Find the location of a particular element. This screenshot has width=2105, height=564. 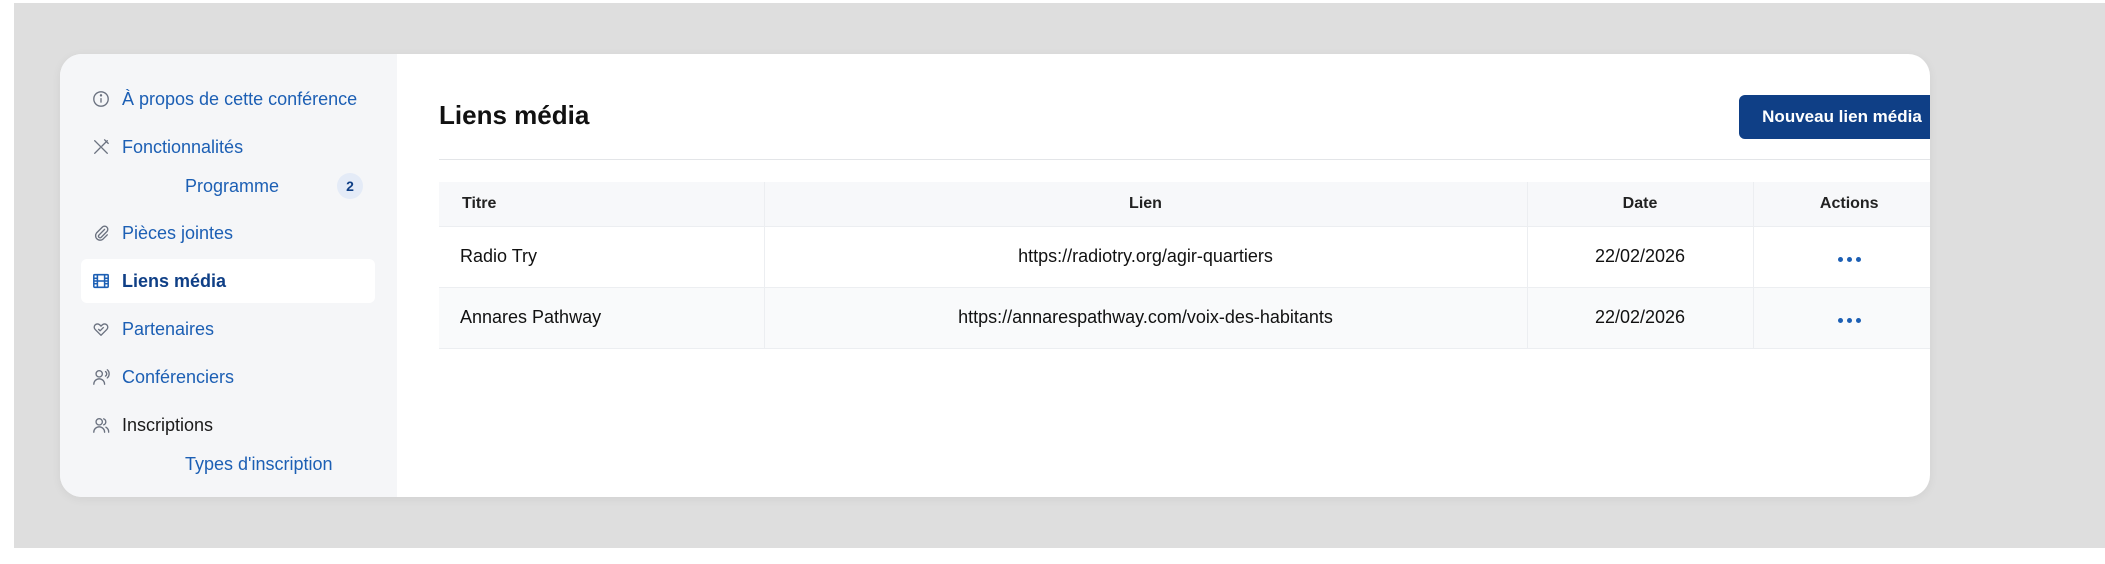

sidebar-item-label: Types d'inscription is located at coordinates (259, 463).